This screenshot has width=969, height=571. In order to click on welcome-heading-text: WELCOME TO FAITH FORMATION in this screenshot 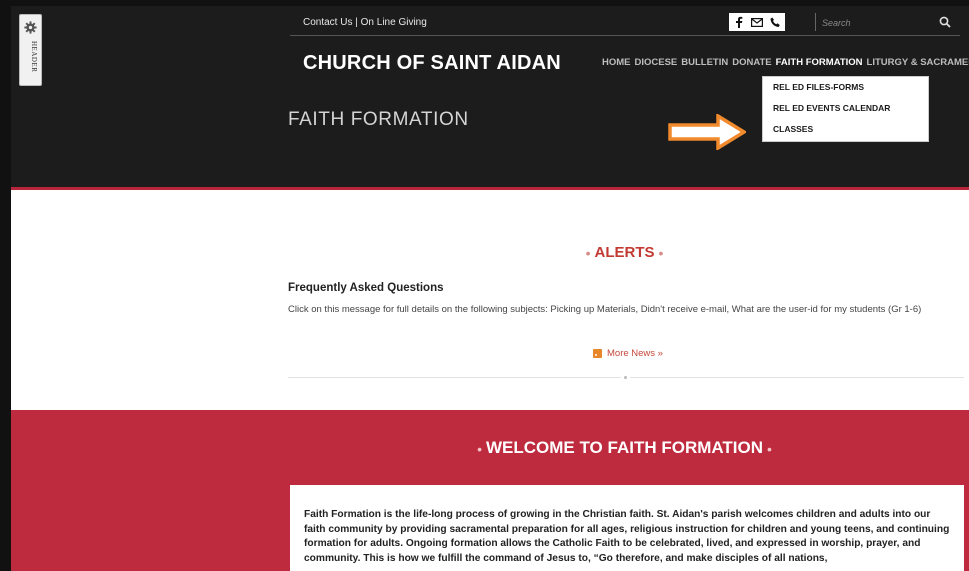, I will do `click(624, 447)`.